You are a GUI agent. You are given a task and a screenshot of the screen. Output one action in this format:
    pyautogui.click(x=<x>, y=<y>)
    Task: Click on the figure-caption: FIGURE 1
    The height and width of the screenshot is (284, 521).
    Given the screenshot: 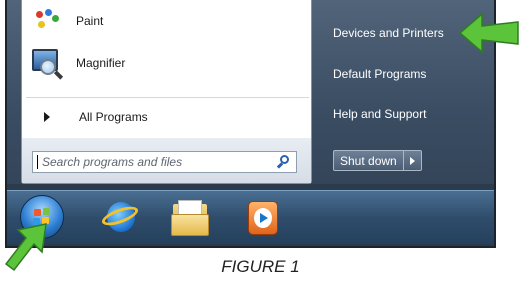 What is the action you would take?
    pyautogui.click(x=260, y=266)
    